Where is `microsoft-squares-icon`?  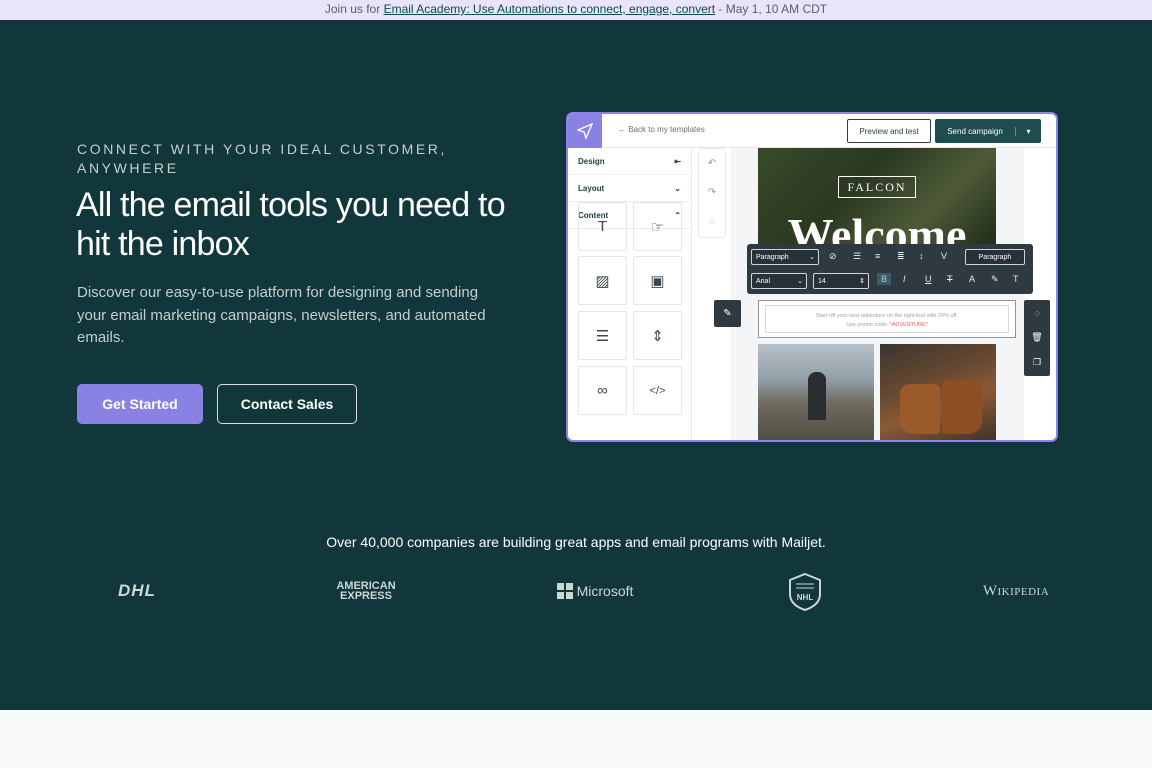 microsoft-squares-icon is located at coordinates (564, 591).